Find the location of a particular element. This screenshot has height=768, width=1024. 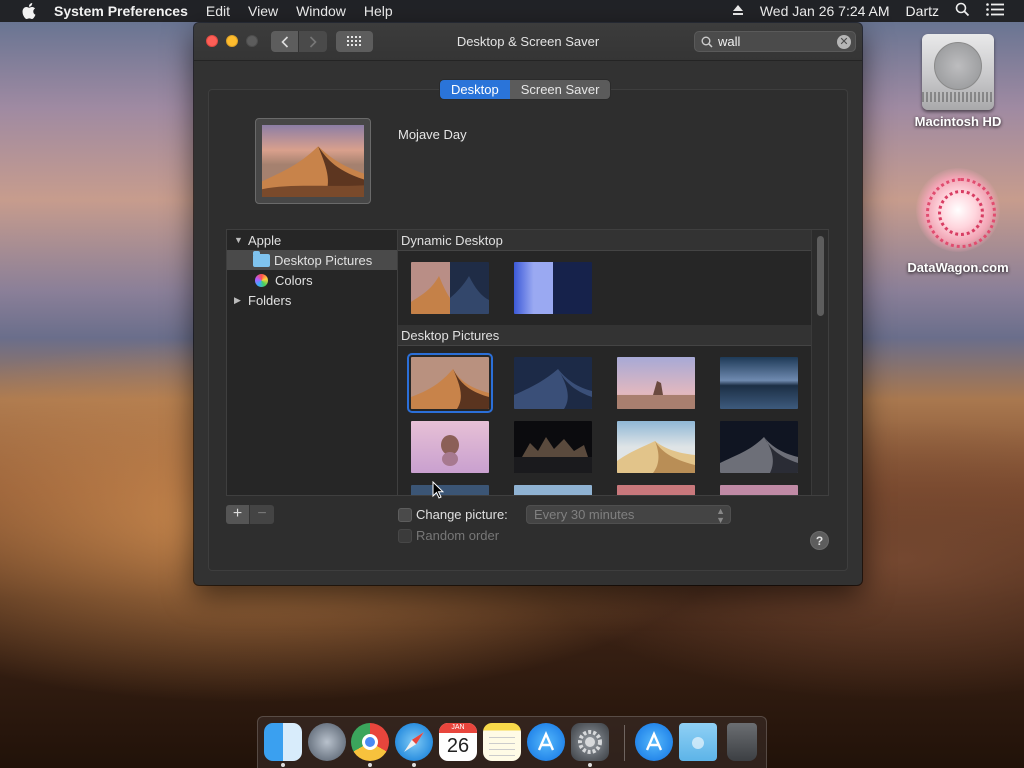

dock: JAN 26 is located at coordinates (512, 742).